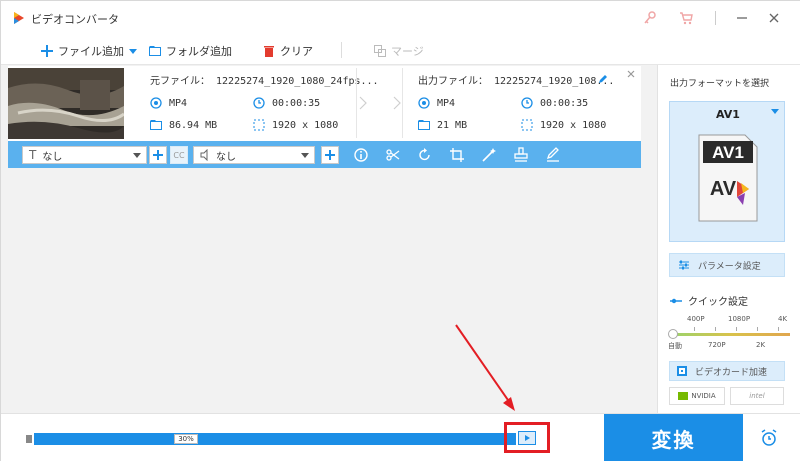  I want to click on open-output-folder-button, so click(527, 437).